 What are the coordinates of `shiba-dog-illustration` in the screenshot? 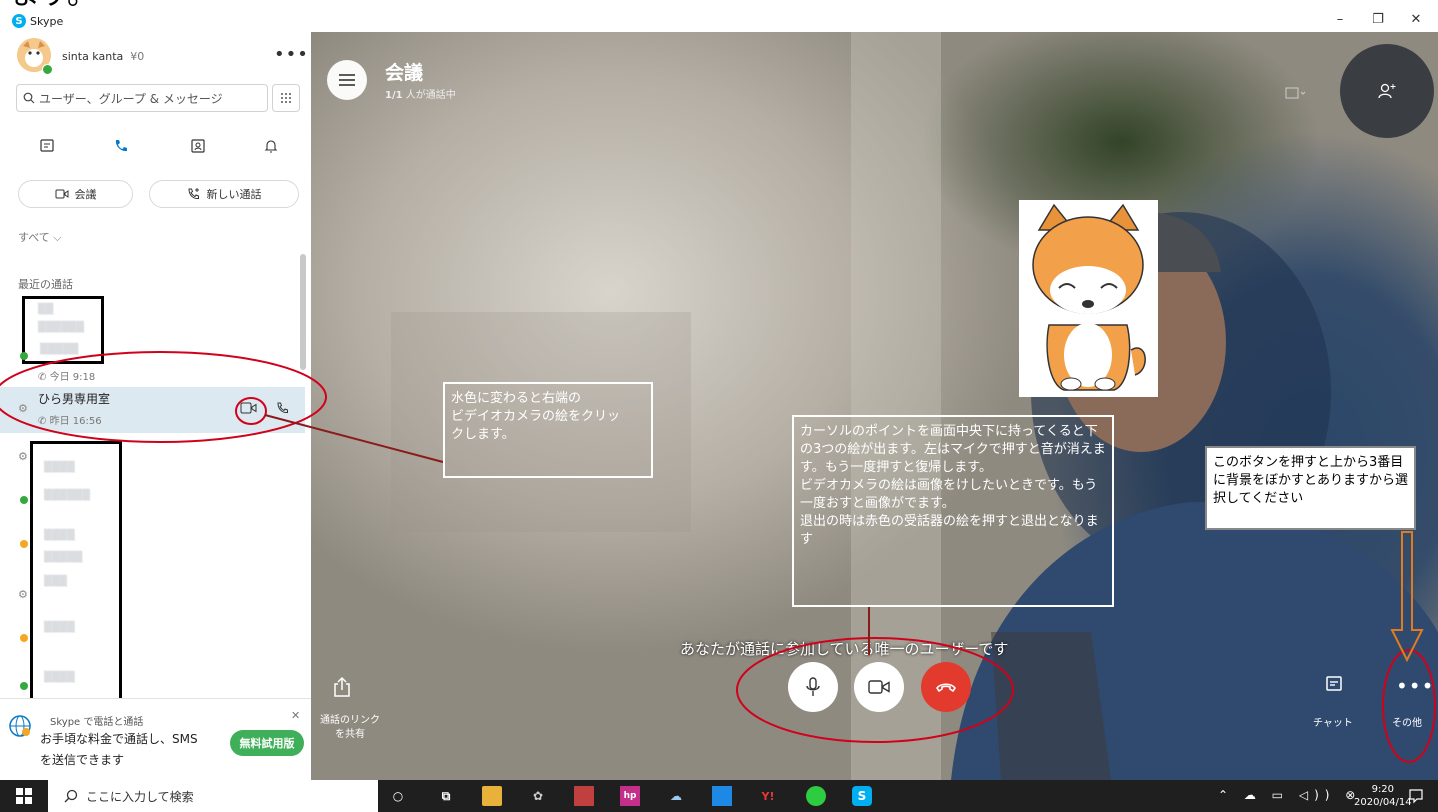 It's located at (1089, 297).